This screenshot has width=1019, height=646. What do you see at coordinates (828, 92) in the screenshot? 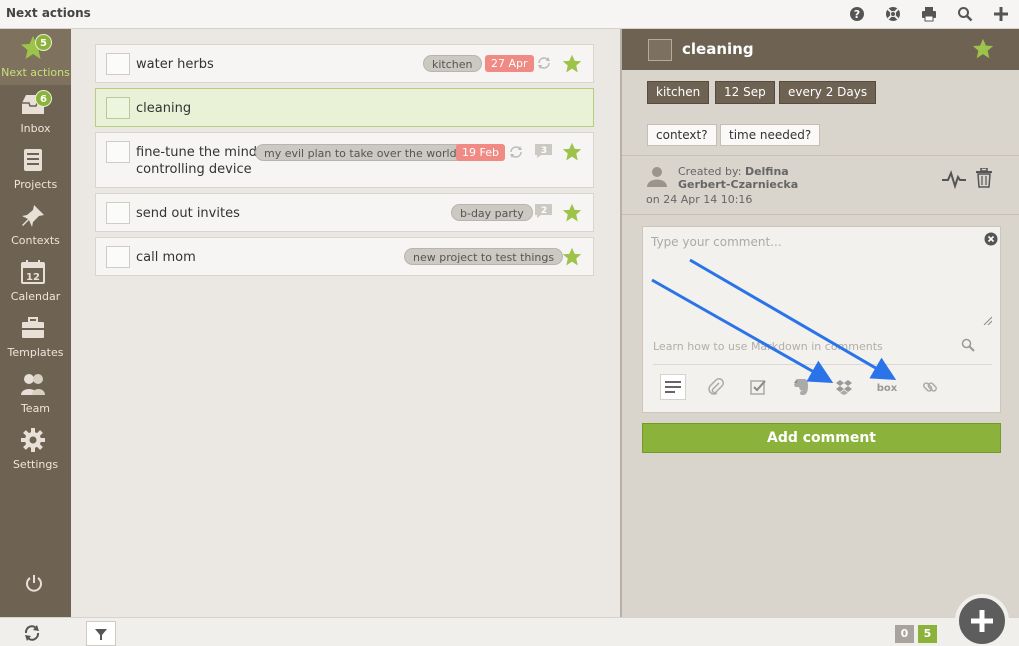
I see `detail-repeat: every 2 Days` at bounding box center [828, 92].